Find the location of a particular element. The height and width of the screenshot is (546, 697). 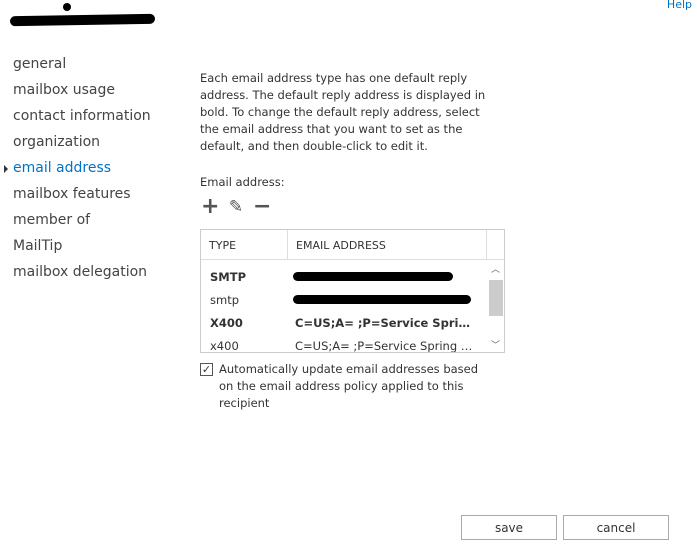

save-button: save is located at coordinates (509, 527).